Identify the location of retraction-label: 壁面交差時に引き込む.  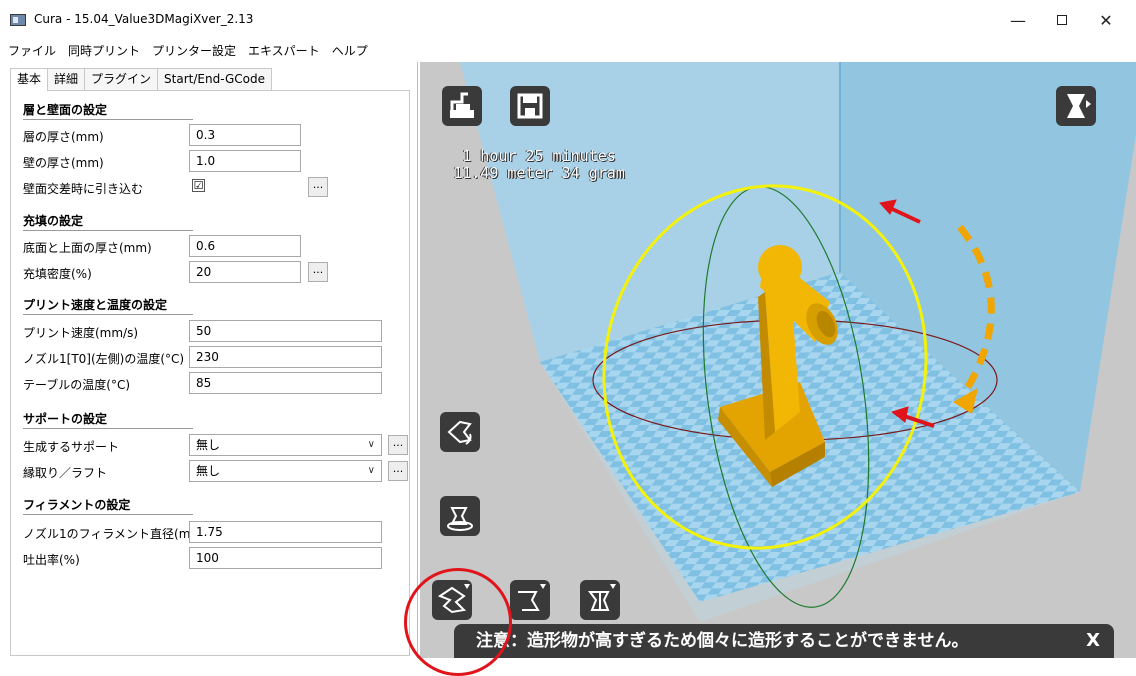
(83, 189).